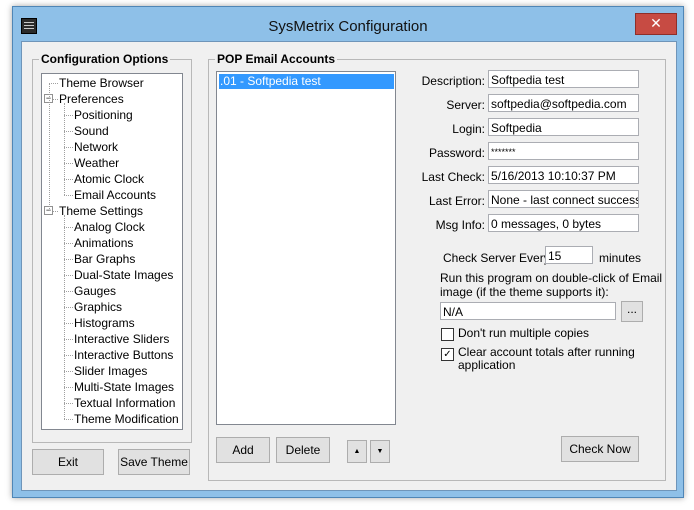 This screenshot has height=510, width=694. Describe the element at coordinates (104, 259) in the screenshot. I see `tree-item: Bar Graphs` at that location.